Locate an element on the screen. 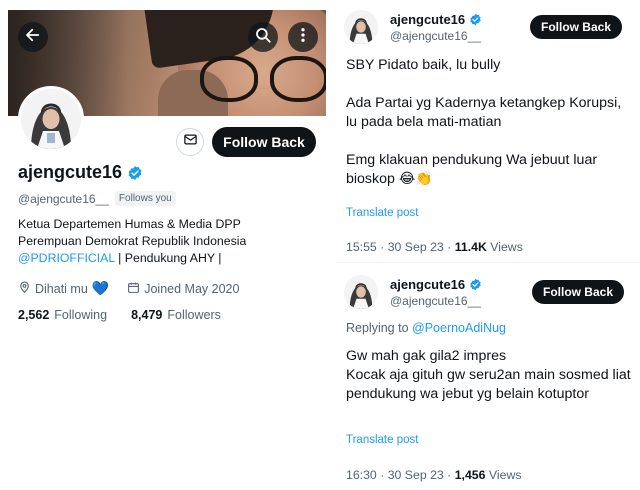 This screenshot has width=640, height=490. followers-count: 8,479 is located at coordinates (146, 315).